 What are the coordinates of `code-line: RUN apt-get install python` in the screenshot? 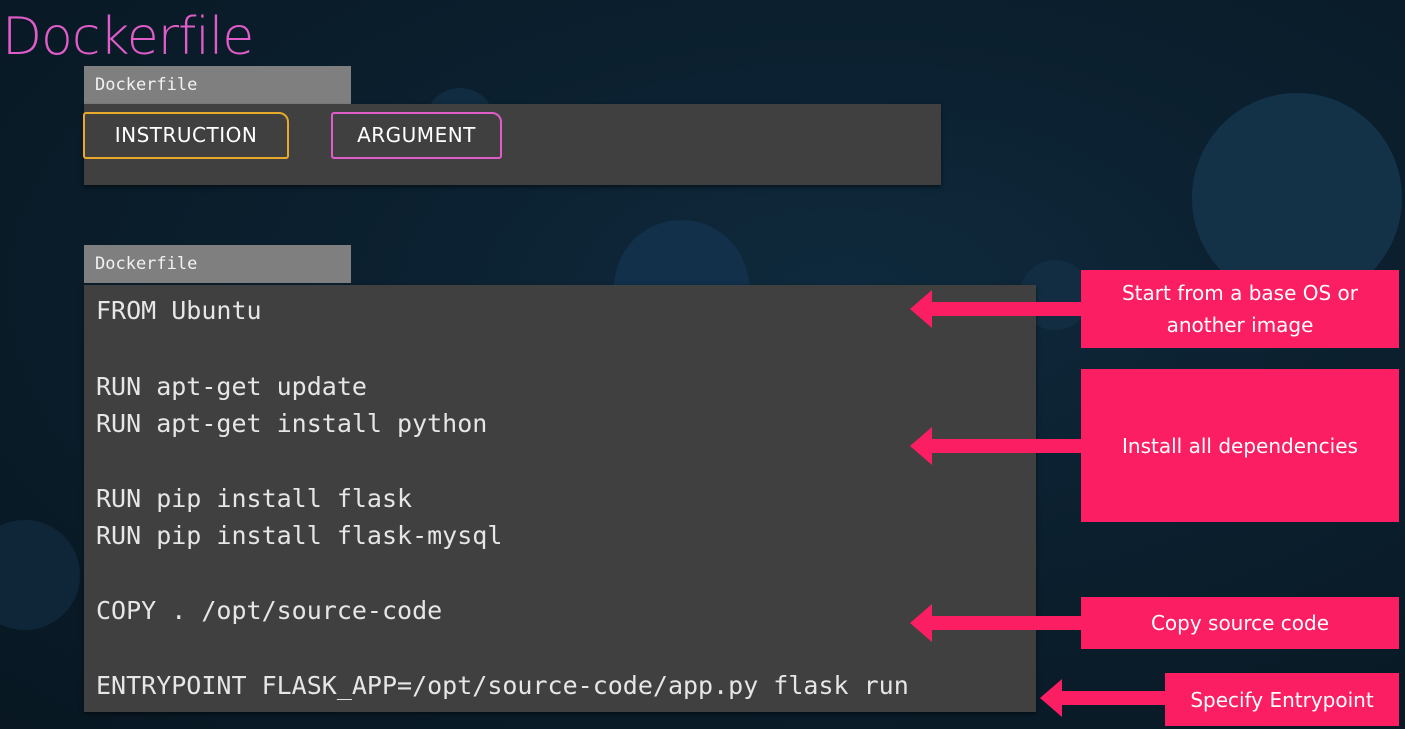 It's located at (292, 423).